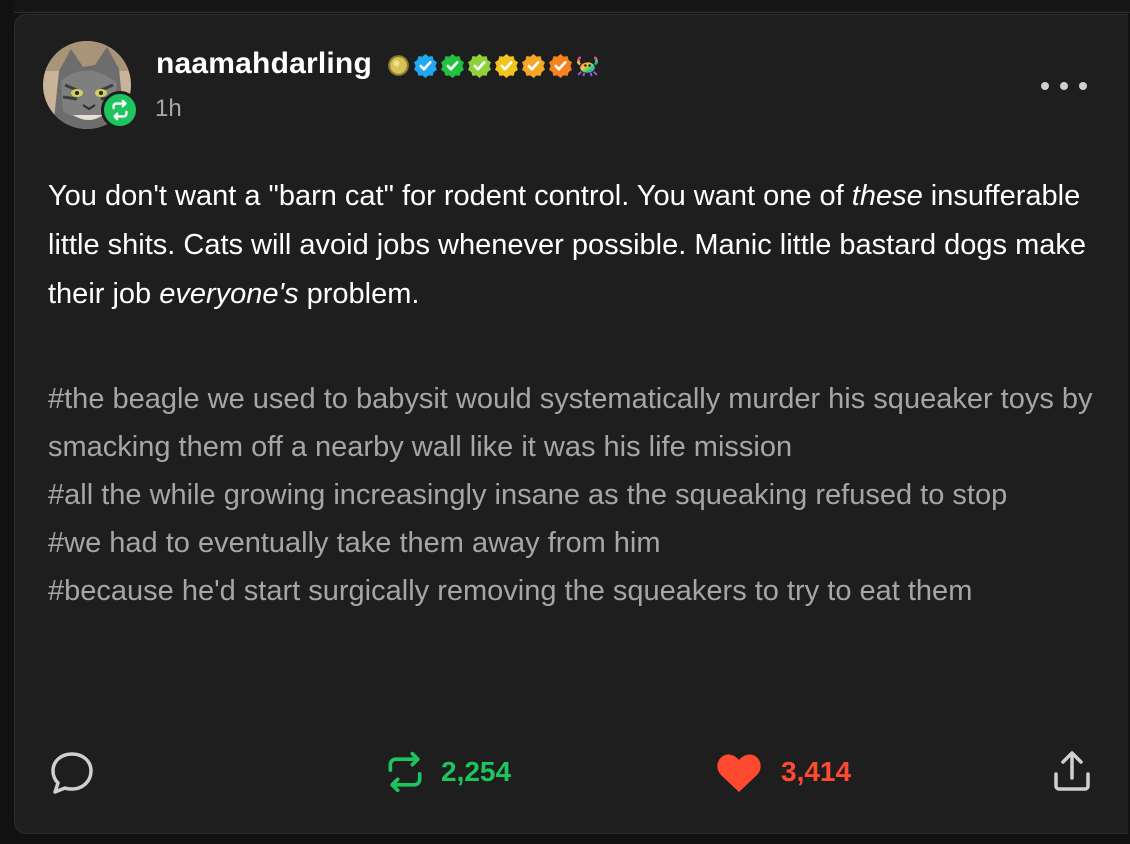  What do you see at coordinates (506, 65) in the screenshot?
I see `yellow-check-badge-icon` at bounding box center [506, 65].